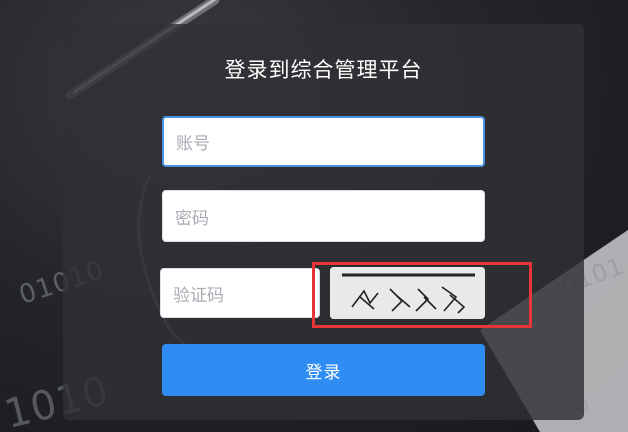 Image resolution: width=628 pixels, height=432 pixels. What do you see at coordinates (323, 370) in the screenshot?
I see `login-button: 登录` at bounding box center [323, 370].